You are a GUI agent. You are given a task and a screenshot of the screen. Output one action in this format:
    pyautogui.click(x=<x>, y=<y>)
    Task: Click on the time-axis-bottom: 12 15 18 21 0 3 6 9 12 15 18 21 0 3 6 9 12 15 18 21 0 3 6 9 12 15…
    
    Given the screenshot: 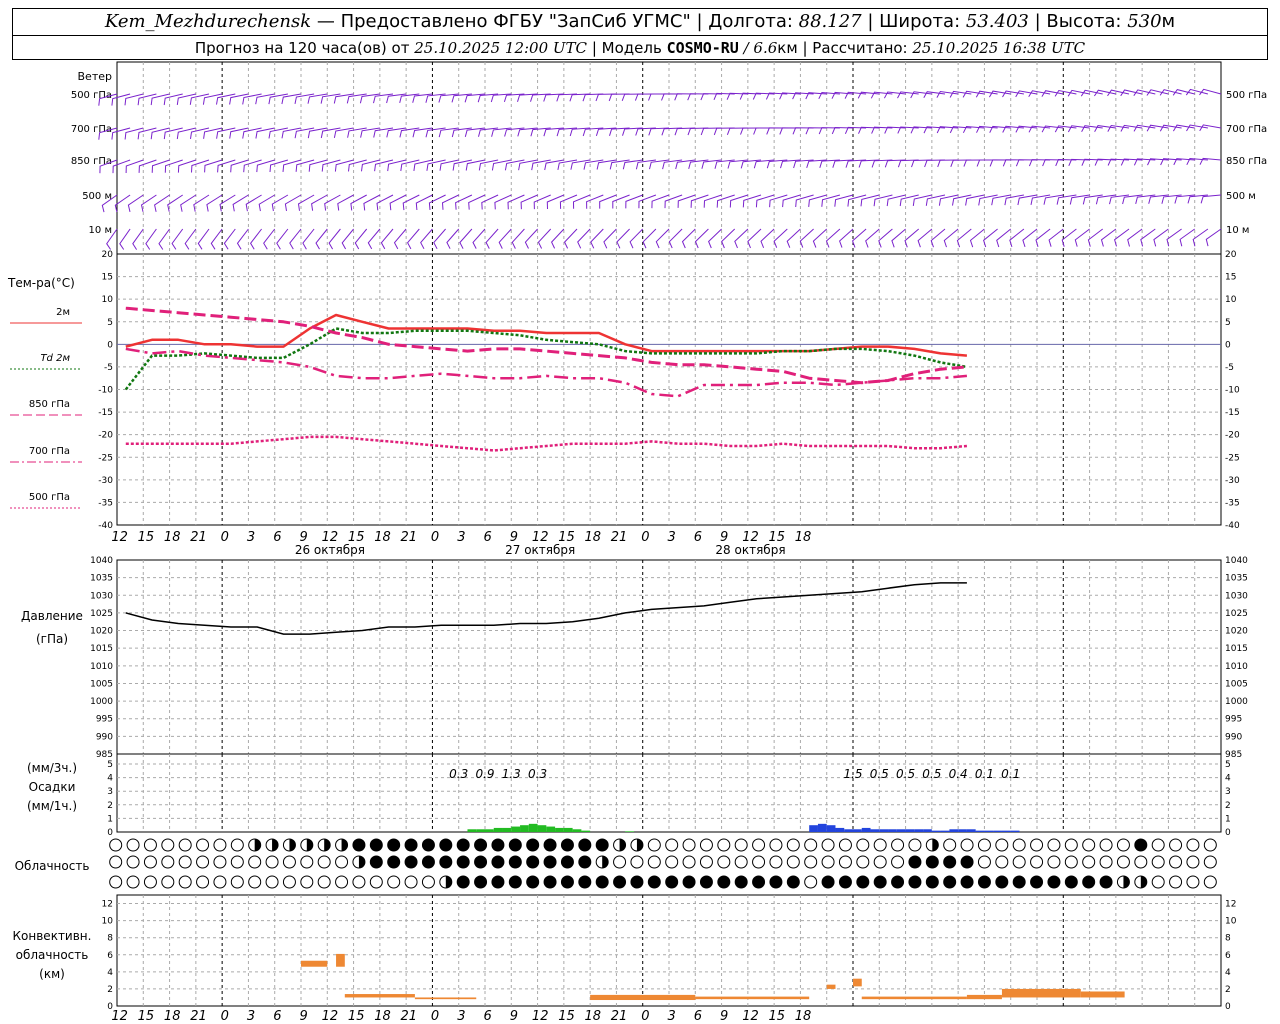 What is the action you would take?
    pyautogui.click(x=461, y=1016)
    